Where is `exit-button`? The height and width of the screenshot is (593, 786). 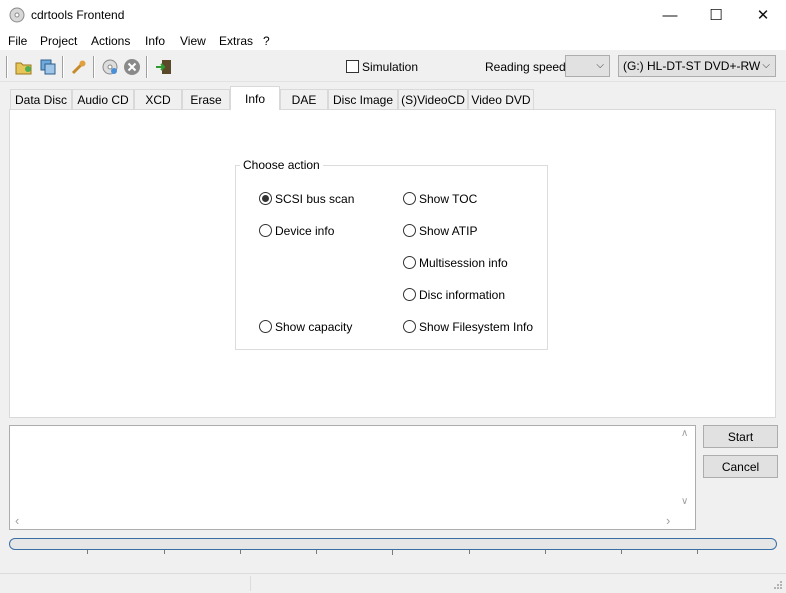
exit-button is located at coordinates (164, 67).